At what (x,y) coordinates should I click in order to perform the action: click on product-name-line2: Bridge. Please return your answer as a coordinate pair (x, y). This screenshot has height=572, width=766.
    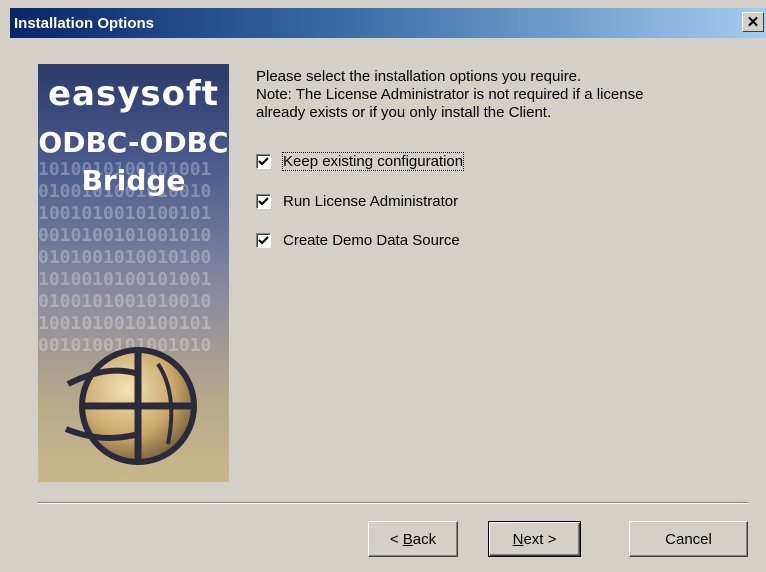
    Looking at the image, I should click on (133, 180).